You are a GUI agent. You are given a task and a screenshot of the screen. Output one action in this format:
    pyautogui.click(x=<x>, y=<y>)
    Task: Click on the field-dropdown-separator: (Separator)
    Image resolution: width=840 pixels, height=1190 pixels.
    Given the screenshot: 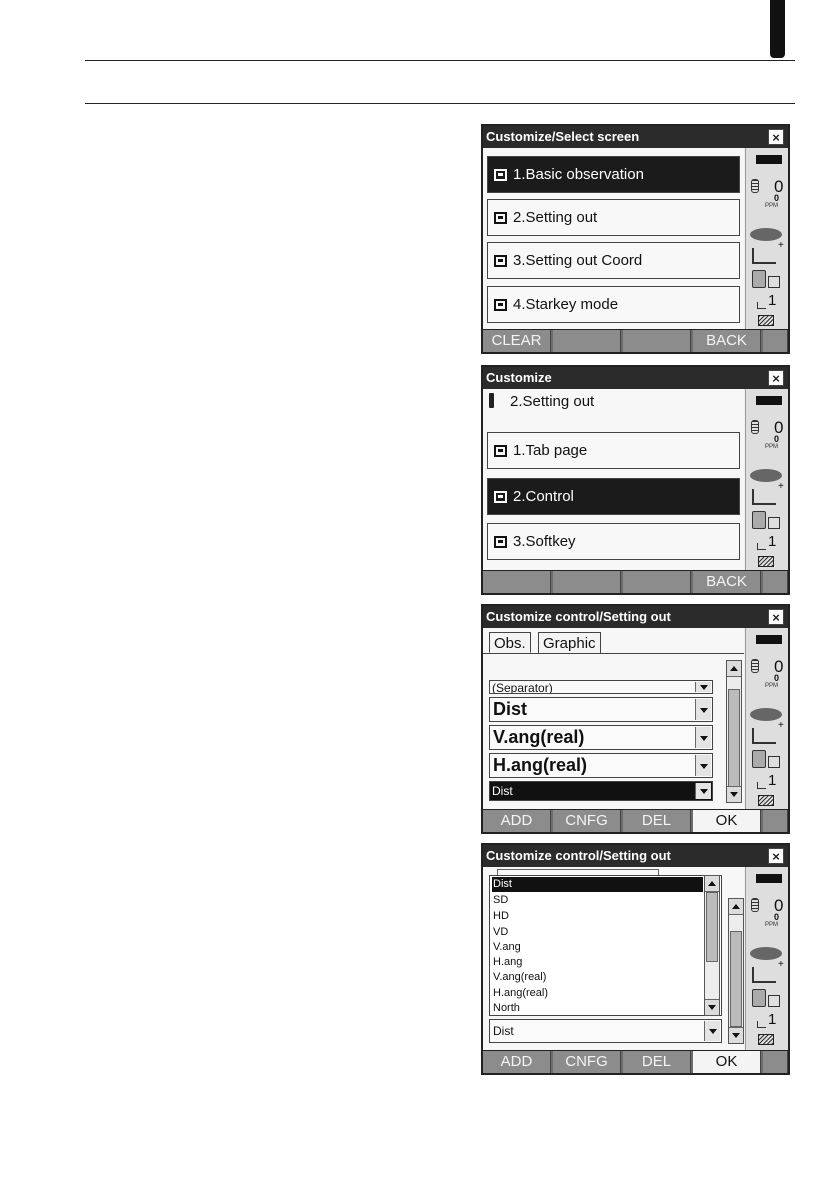 What is the action you would take?
    pyautogui.click(x=601, y=687)
    